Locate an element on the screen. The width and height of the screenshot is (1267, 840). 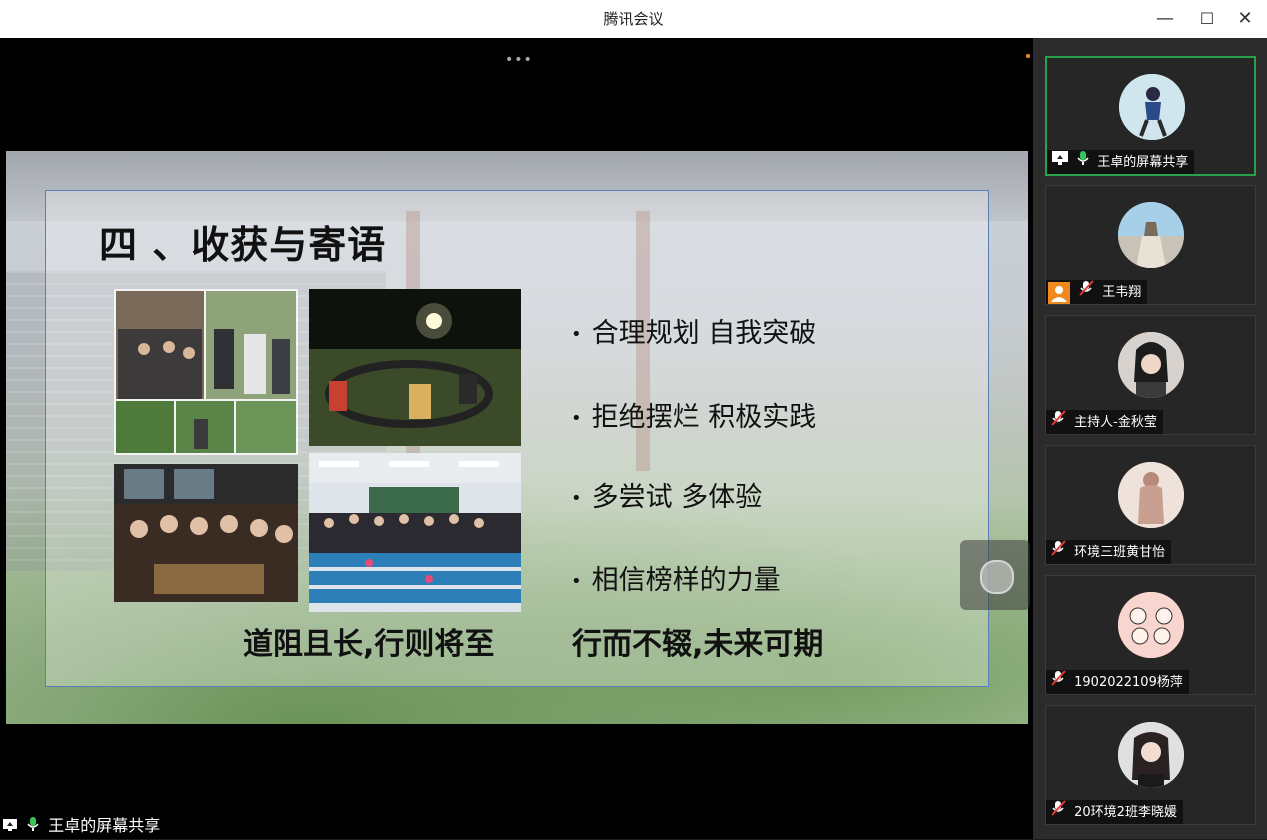
participant-tile: 王卓的屏幕共享 is located at coordinates (1150, 116).